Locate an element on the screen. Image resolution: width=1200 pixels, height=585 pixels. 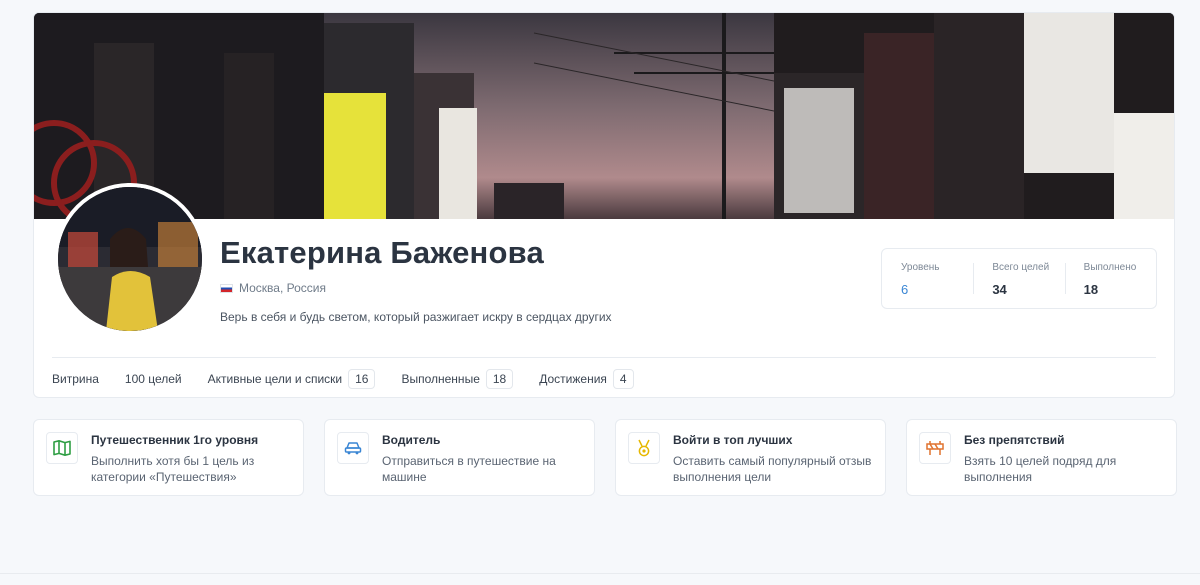
tab-showcase: Витрина is located at coordinates (75, 377).